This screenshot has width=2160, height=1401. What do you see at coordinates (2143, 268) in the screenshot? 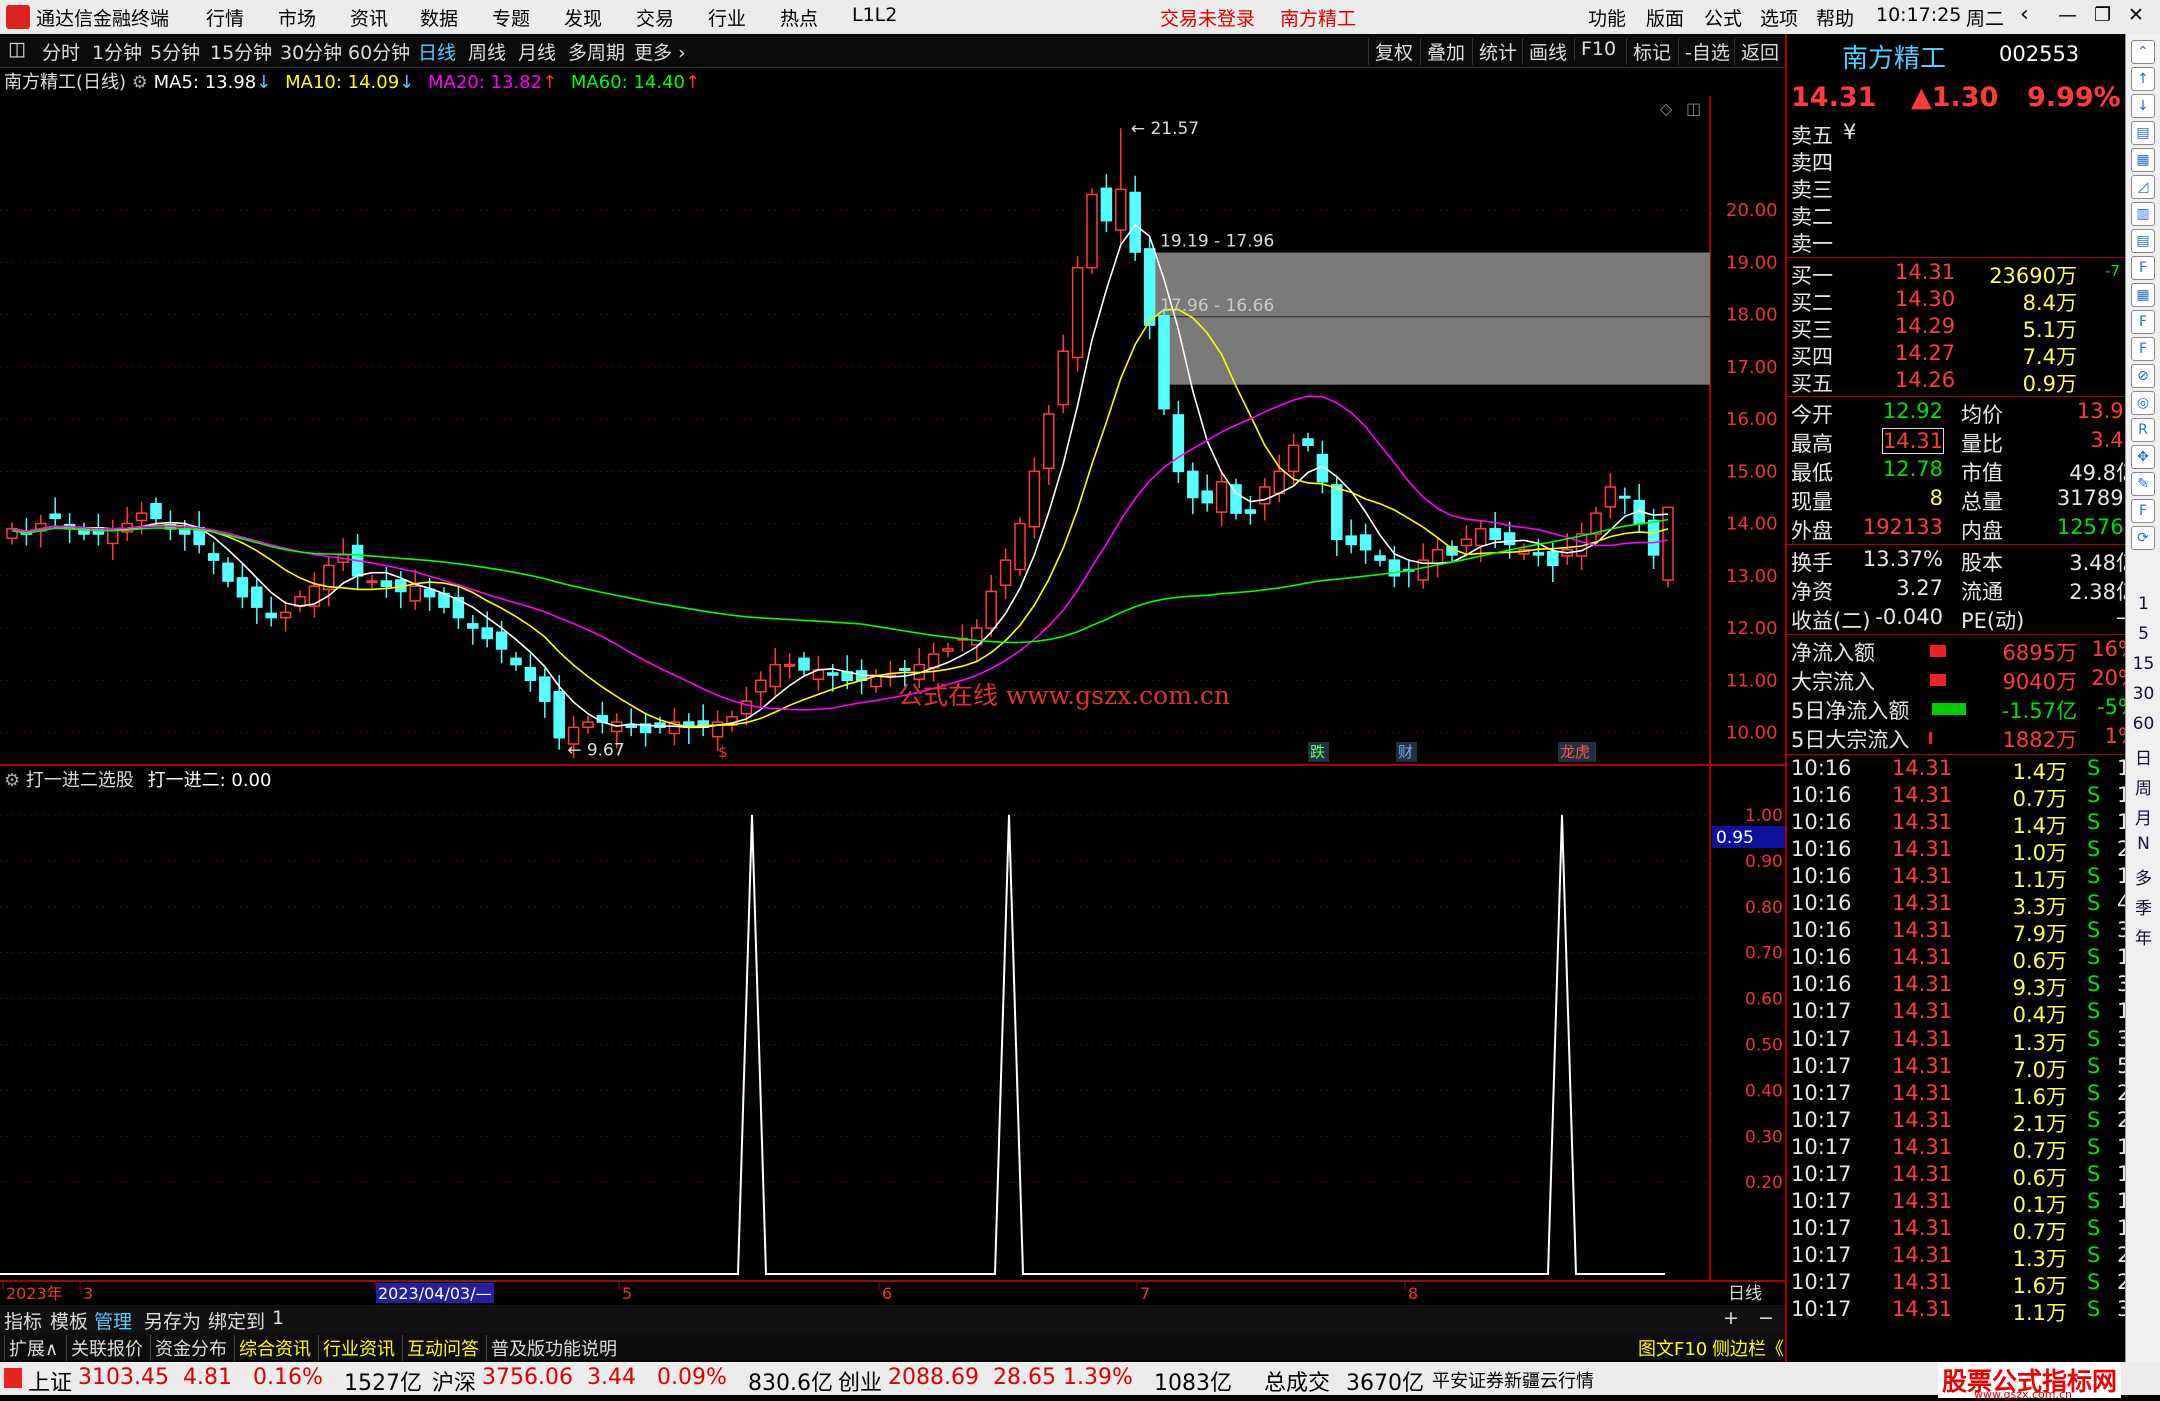
I see `f10-icon: F` at bounding box center [2143, 268].